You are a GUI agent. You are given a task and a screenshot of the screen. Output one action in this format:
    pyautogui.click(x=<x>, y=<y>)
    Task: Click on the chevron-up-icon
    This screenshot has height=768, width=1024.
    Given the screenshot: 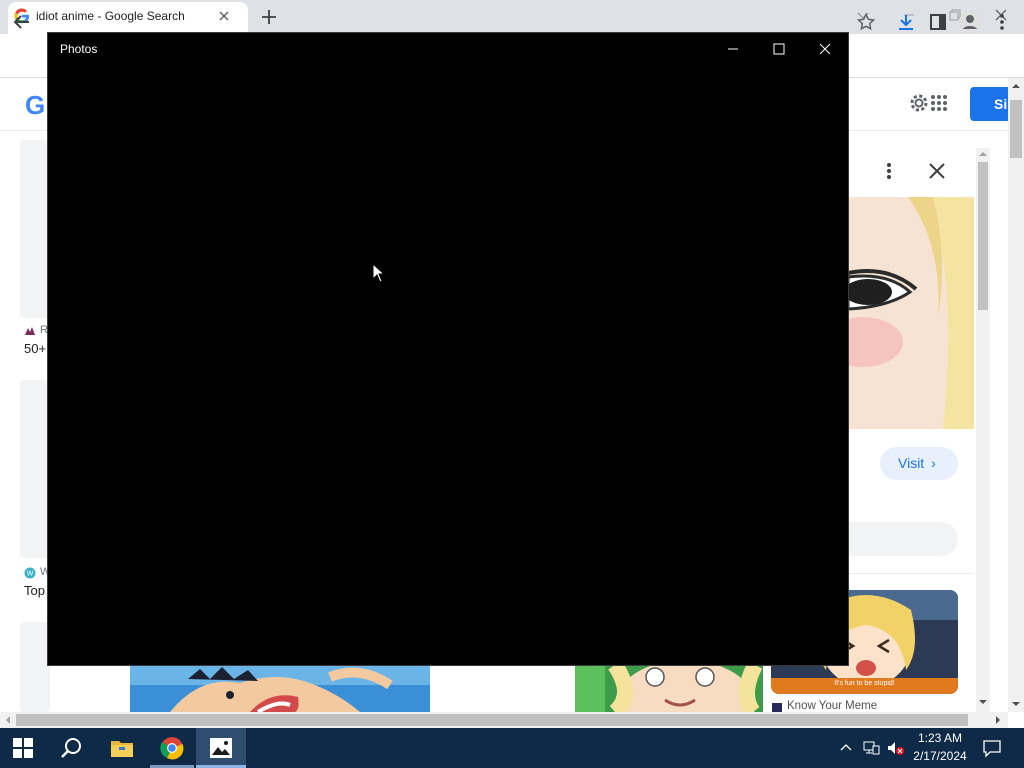 What is the action you would take?
    pyautogui.click(x=846, y=748)
    